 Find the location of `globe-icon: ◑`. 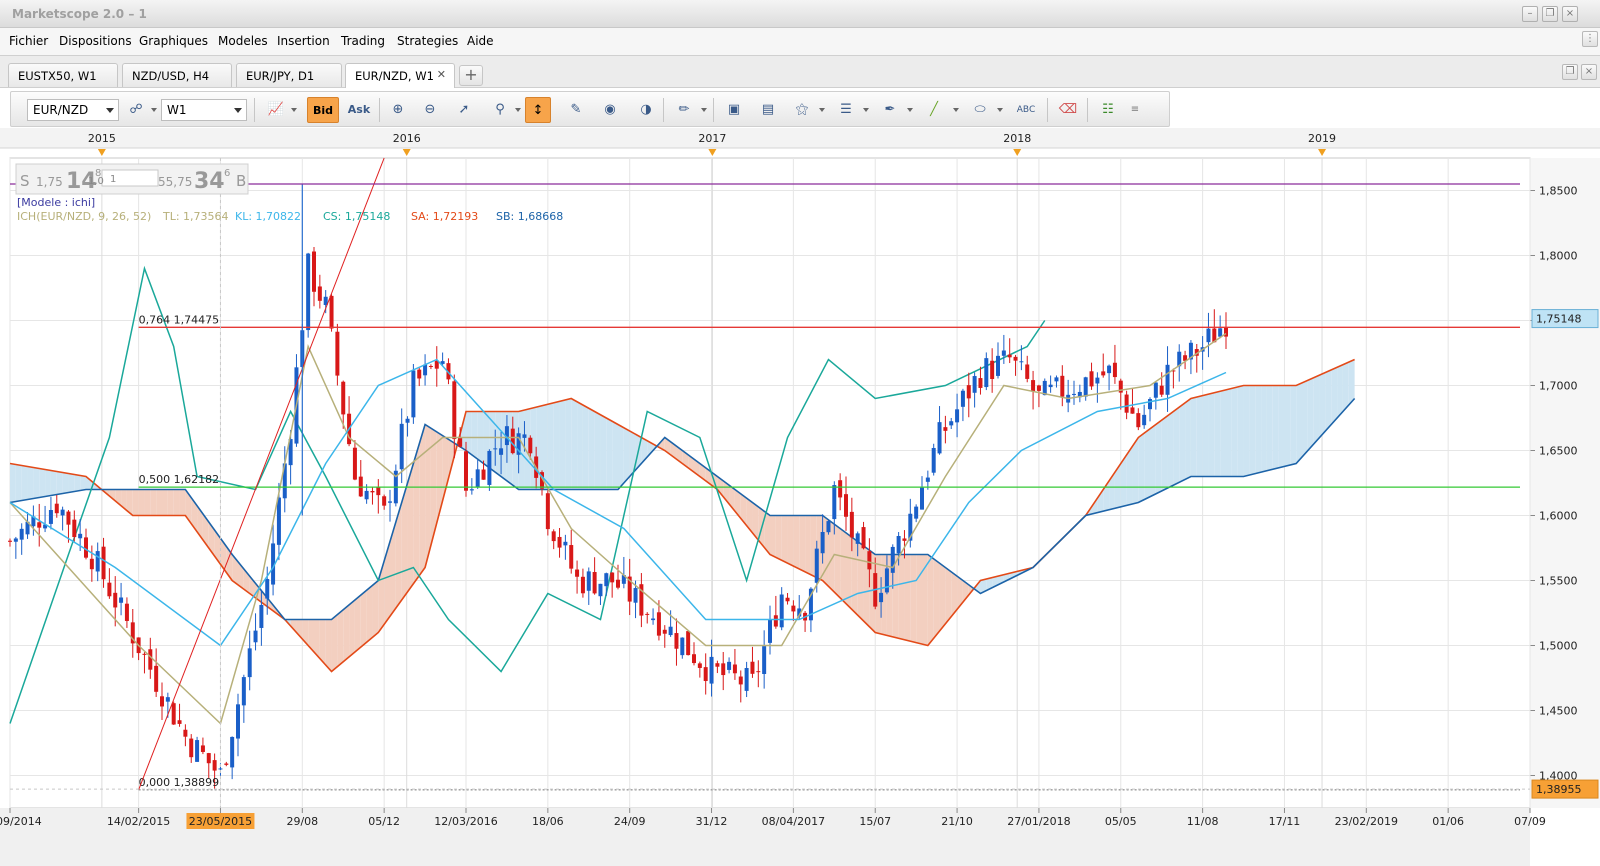

globe-icon: ◑ is located at coordinates (646, 110).